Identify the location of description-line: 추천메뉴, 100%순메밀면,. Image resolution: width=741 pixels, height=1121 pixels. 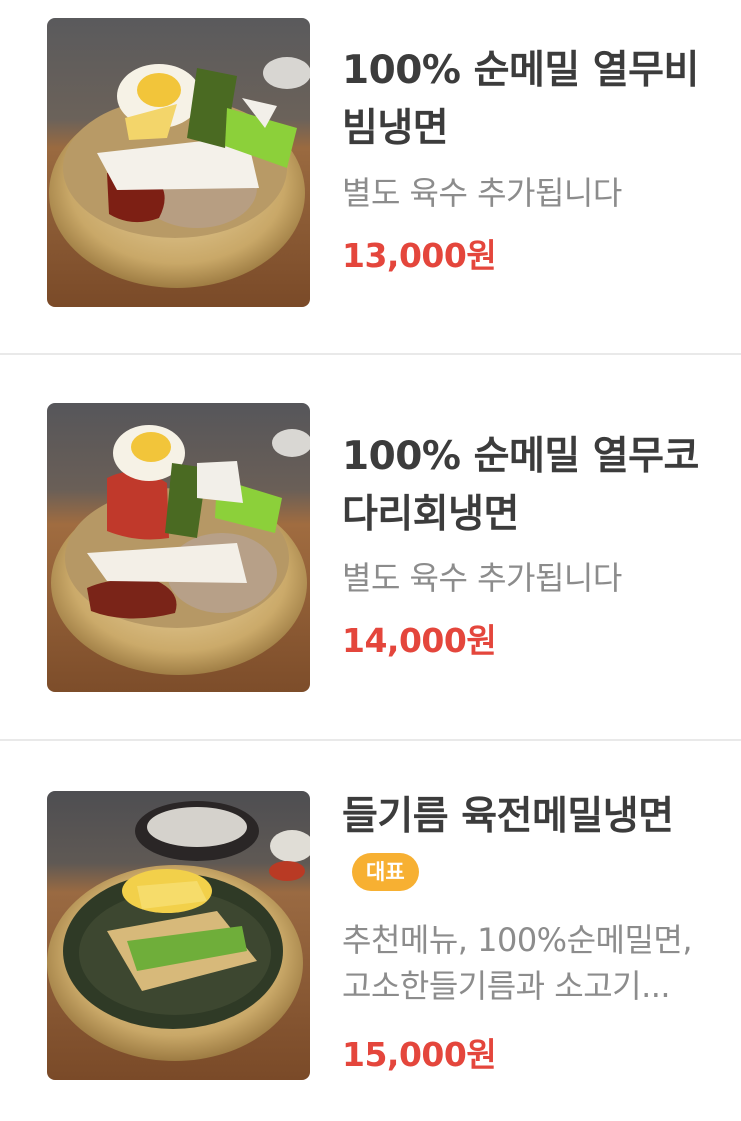
(517, 940).